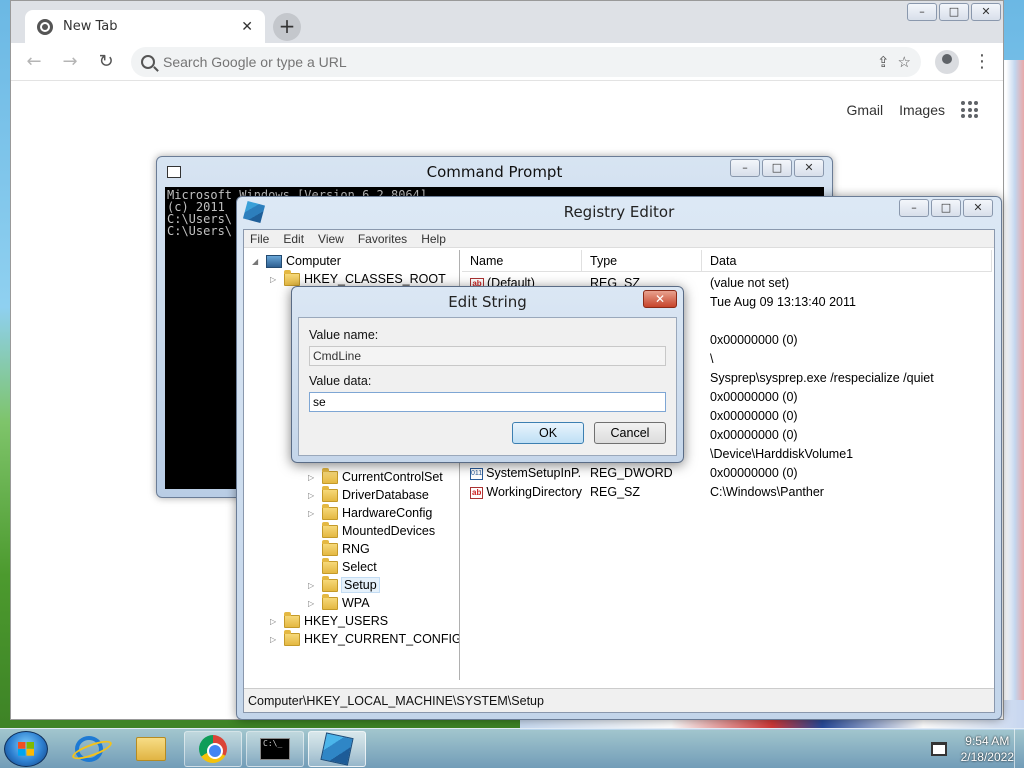  What do you see at coordinates (660, 299) in the screenshot?
I see `dialog-close-button: ✕` at bounding box center [660, 299].